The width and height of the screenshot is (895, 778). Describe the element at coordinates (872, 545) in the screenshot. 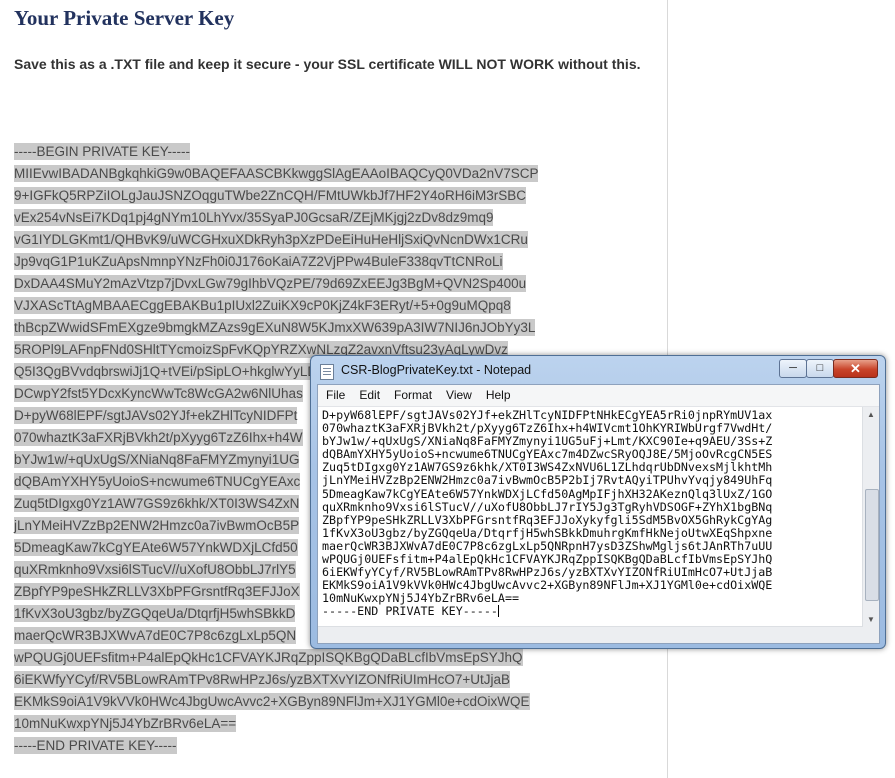

I see `scrollbar-thumb` at that location.